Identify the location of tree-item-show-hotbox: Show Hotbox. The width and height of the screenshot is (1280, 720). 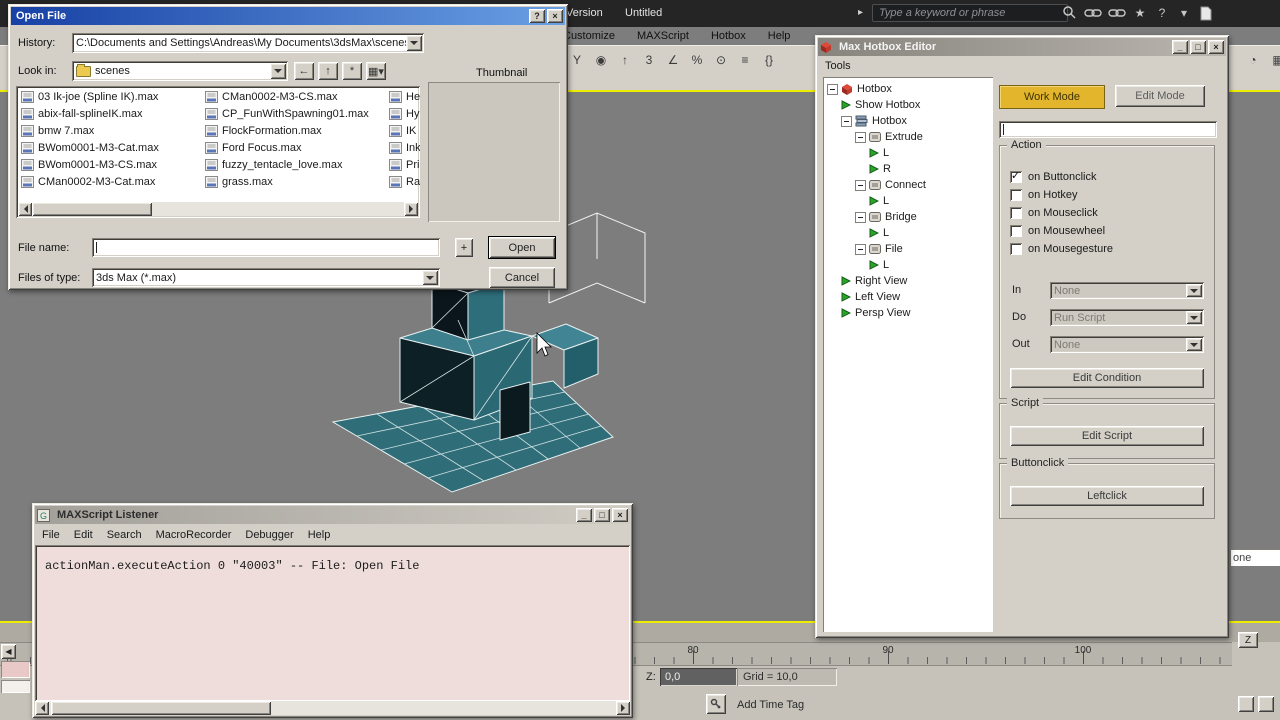
(908, 105).